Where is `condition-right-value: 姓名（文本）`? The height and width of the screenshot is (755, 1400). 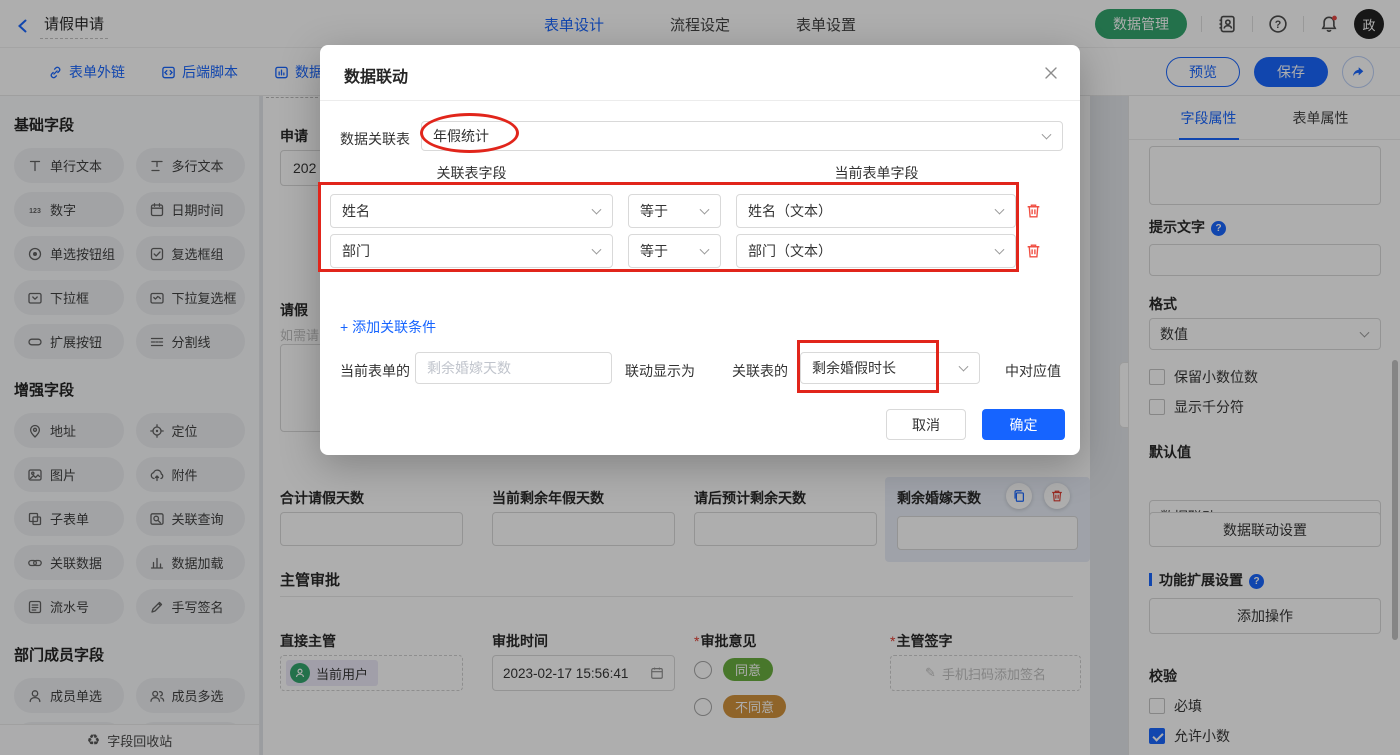
condition-right-value: 姓名（文本） is located at coordinates (790, 211).